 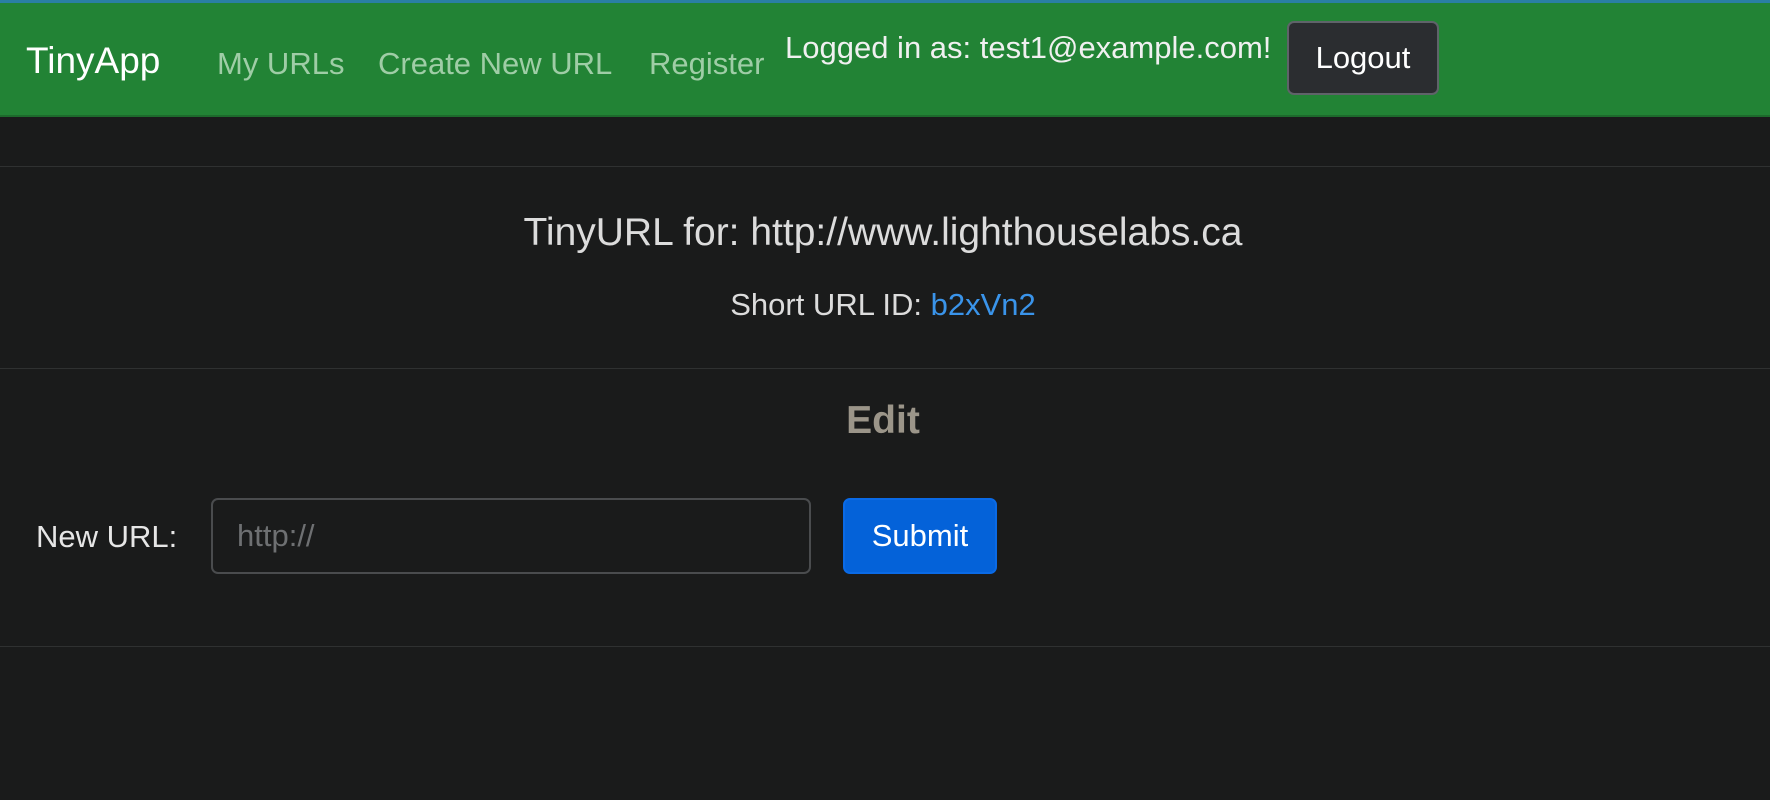 I want to click on nav-link-create-new-url: Create New URL, so click(x=495, y=64).